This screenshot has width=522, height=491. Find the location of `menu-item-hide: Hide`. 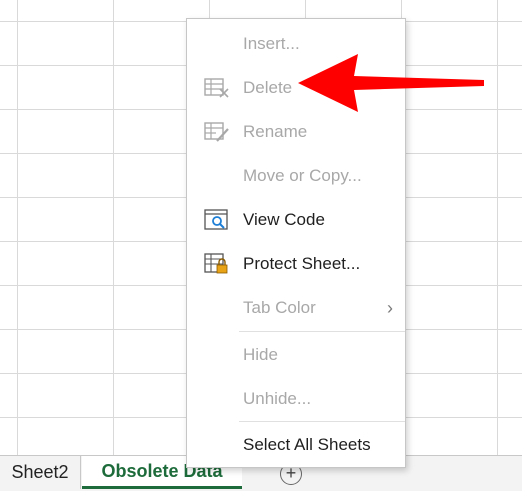

menu-item-hide: Hide is located at coordinates (296, 355).